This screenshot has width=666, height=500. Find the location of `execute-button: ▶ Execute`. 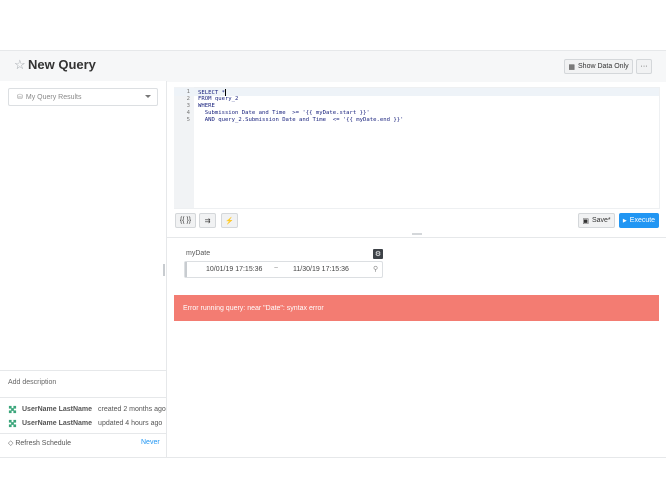

execute-button: ▶ Execute is located at coordinates (639, 220).